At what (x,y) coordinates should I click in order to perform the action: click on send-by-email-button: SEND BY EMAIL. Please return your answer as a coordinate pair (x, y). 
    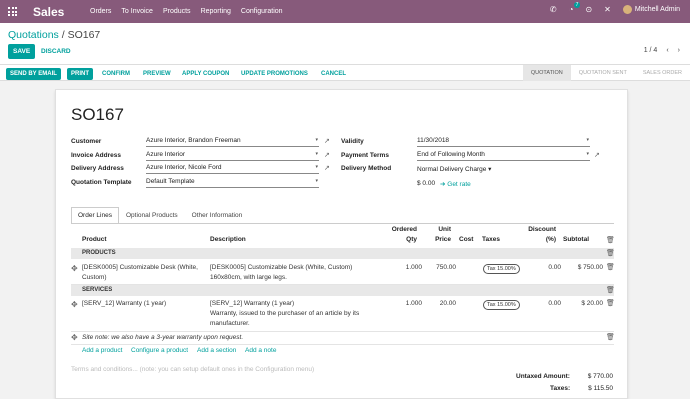
    Looking at the image, I should click on (33, 74).